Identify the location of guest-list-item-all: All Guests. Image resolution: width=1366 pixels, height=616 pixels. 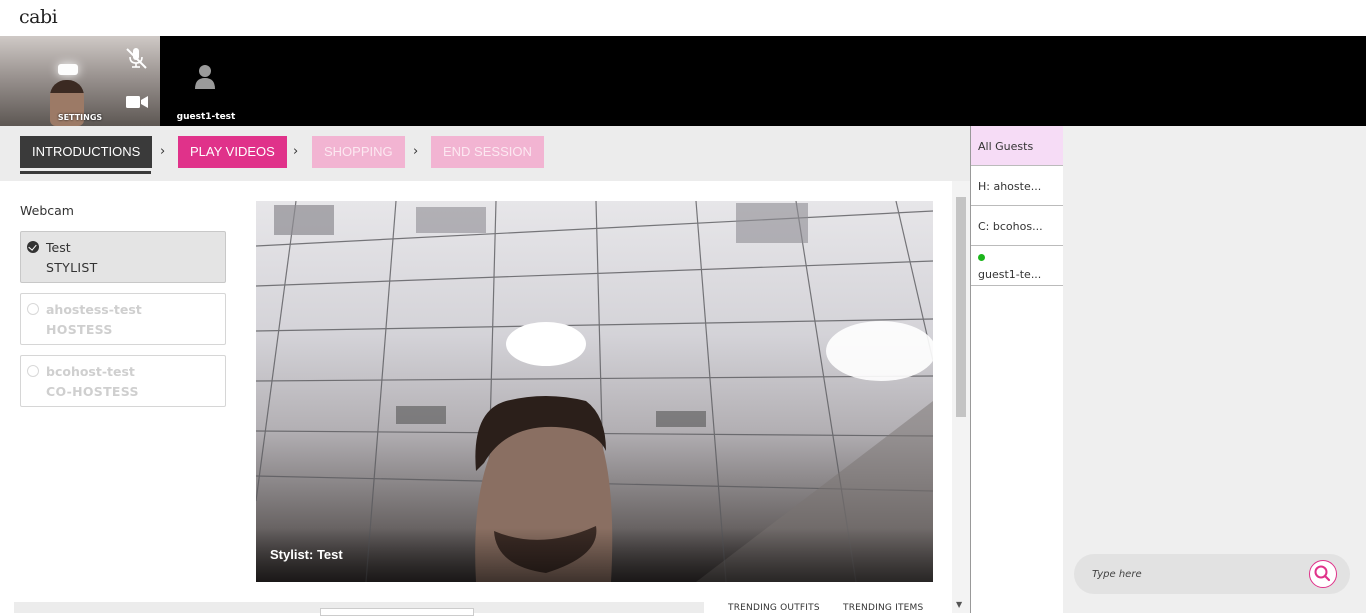
(1017, 146).